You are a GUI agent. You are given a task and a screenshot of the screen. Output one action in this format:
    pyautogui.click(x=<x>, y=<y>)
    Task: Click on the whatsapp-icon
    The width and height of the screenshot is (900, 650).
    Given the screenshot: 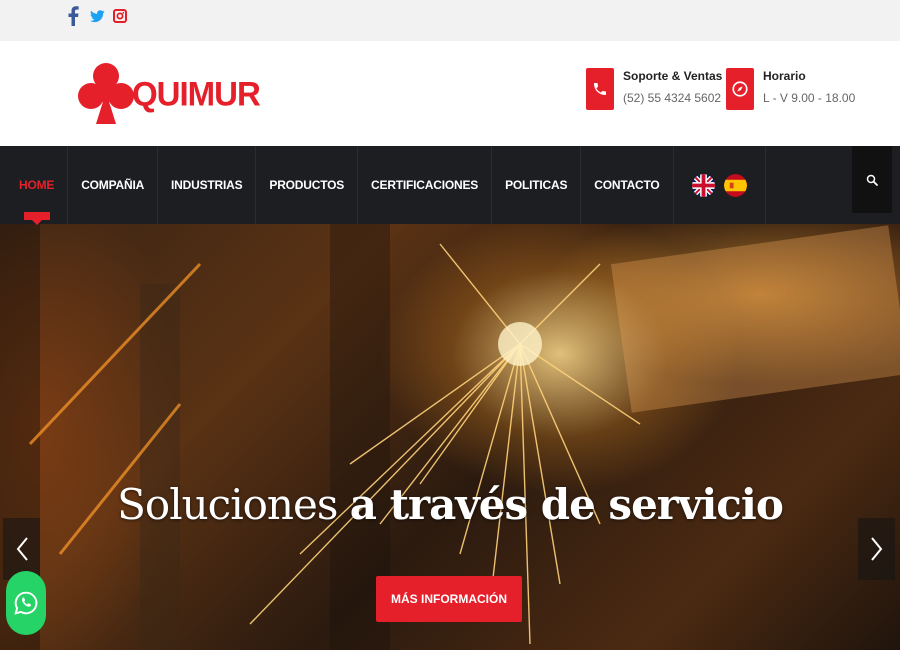 What is the action you would take?
    pyautogui.click(x=26, y=603)
    